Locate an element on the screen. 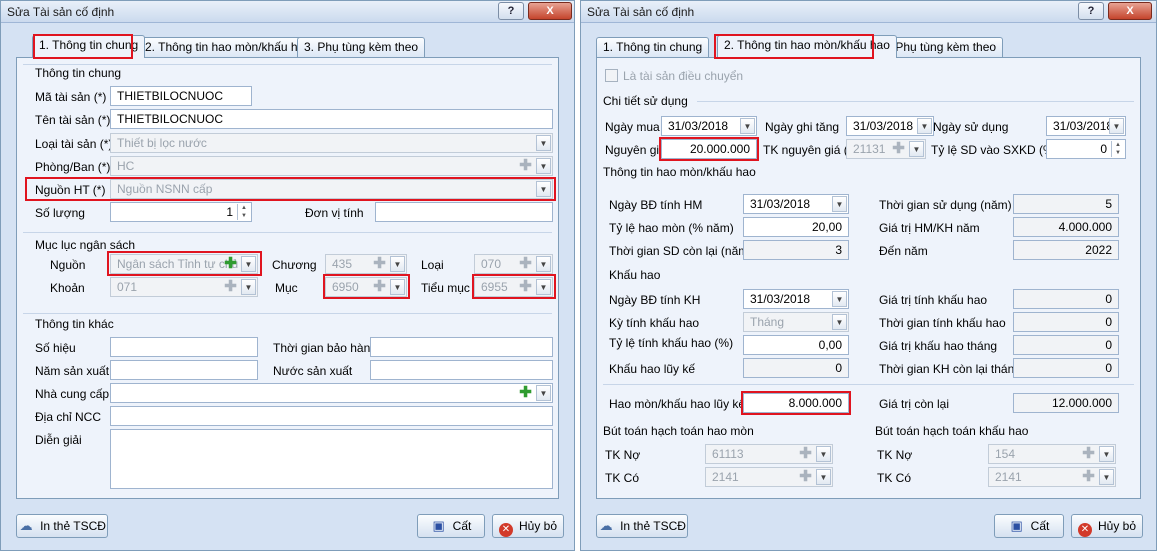  supplier-select: ✚ ▼ is located at coordinates (331, 393).